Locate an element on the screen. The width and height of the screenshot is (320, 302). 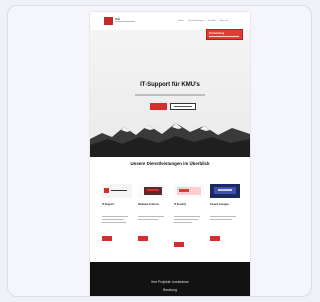
hero-primary-button is located at coordinates (158, 106).